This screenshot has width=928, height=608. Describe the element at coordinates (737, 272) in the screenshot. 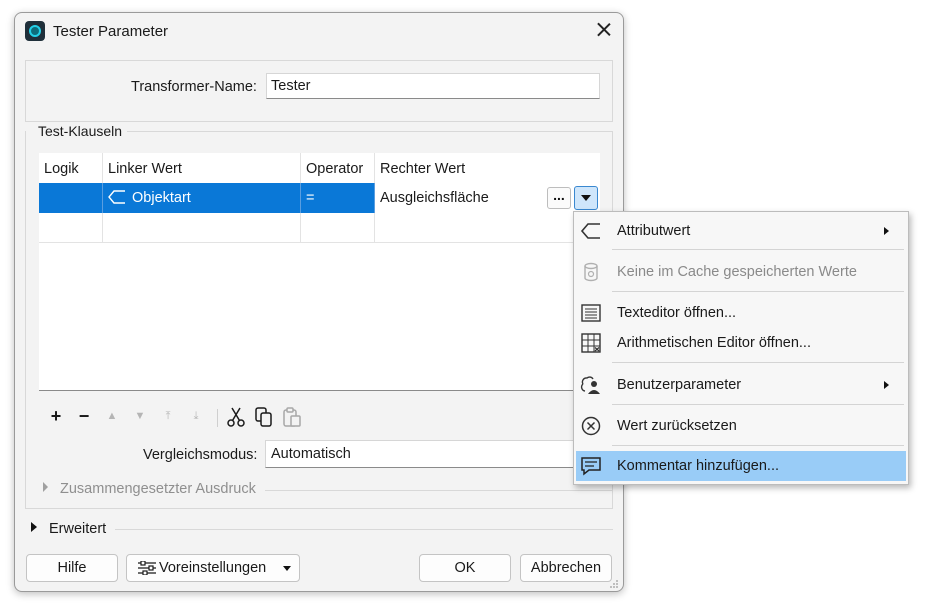

I see `menu-item-label: Keine im Cache gespeicherten Werte` at that location.